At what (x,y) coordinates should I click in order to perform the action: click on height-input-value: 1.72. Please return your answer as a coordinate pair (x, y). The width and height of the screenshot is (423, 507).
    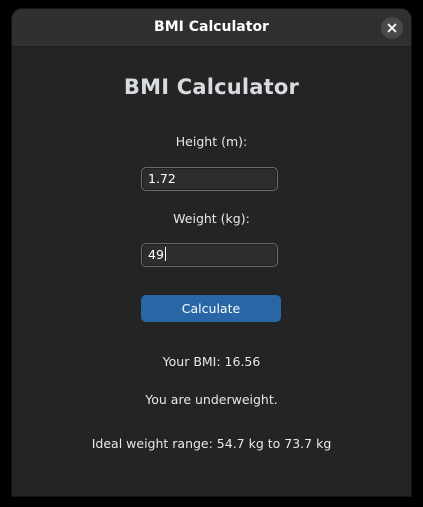
    Looking at the image, I should click on (162, 178).